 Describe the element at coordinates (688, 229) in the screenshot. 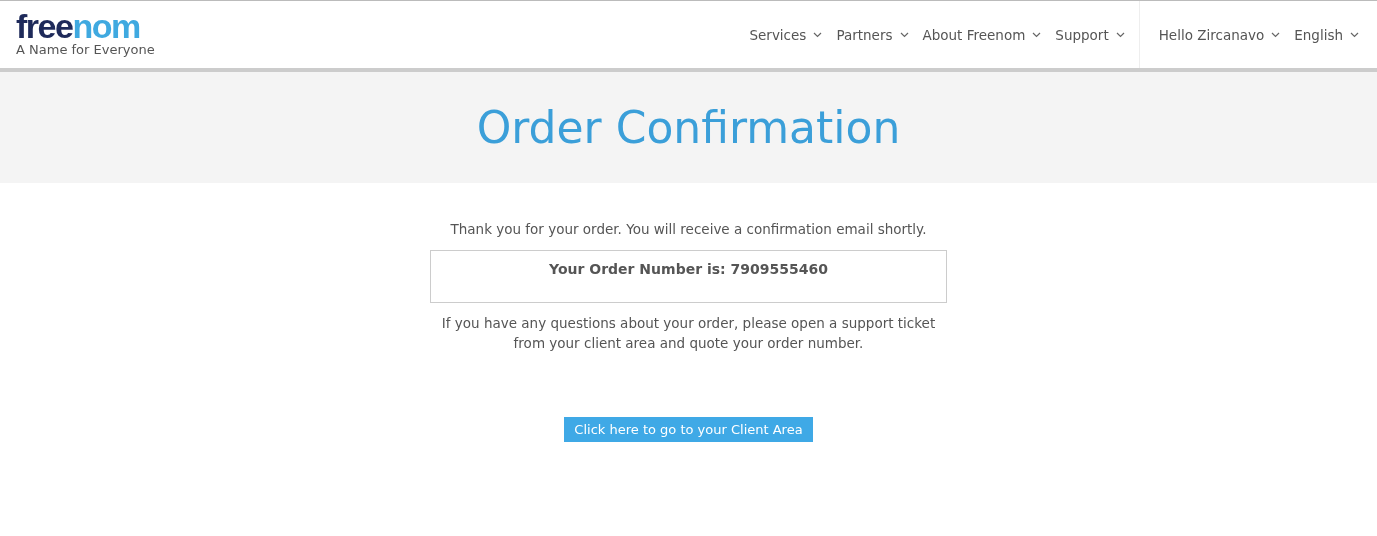

I see `thanks-message: Thank you for your order. You will receive a confirmation email shortly.` at that location.